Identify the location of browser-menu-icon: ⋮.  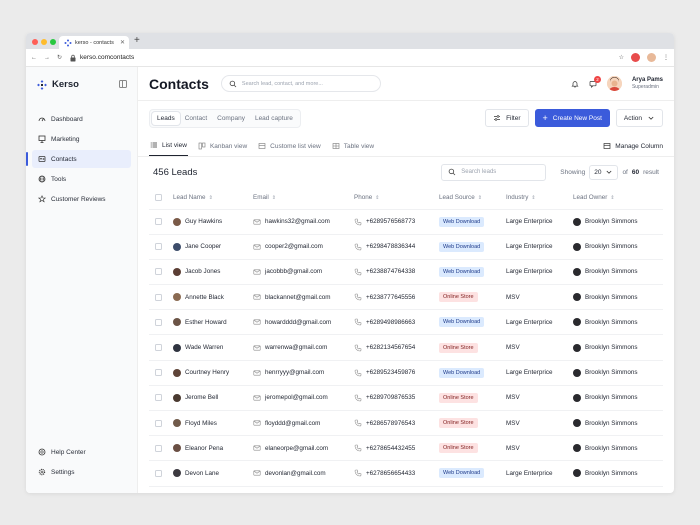
(666, 57).